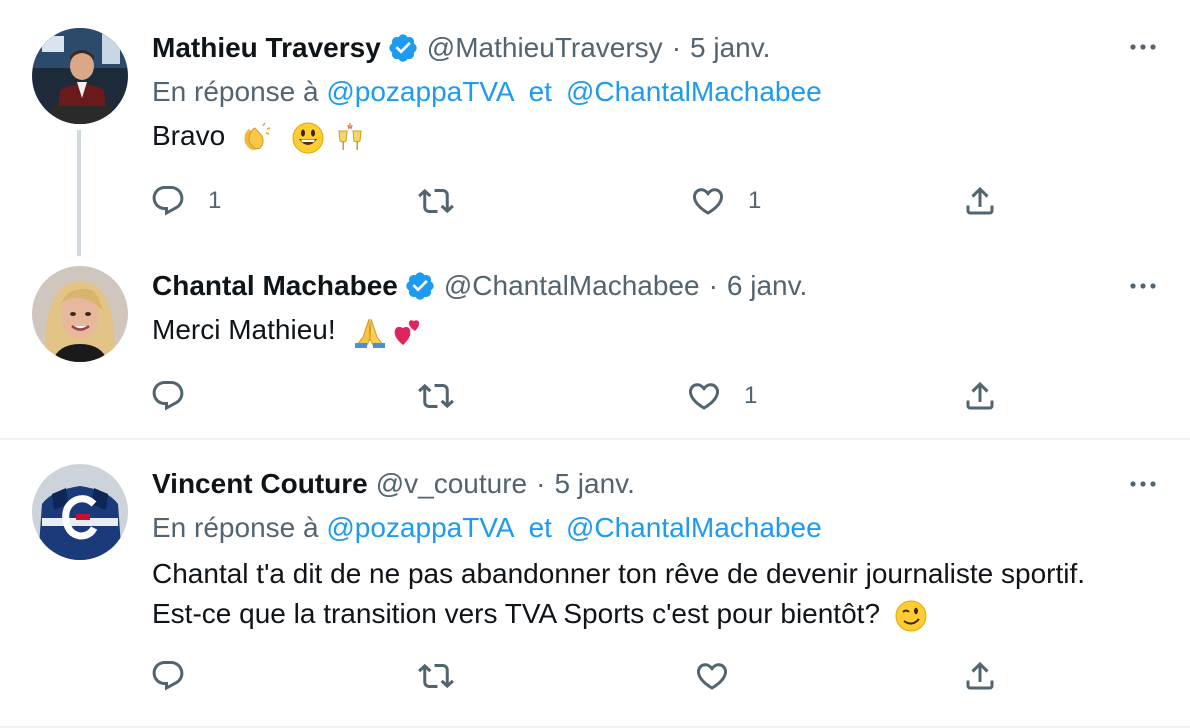  I want to click on like-button, so click(723, 676).